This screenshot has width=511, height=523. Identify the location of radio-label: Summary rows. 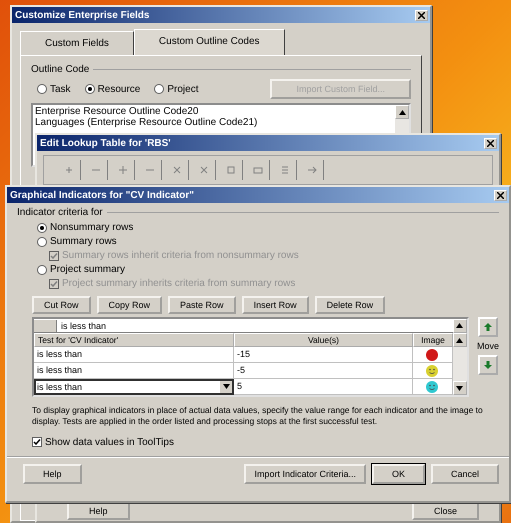
(83, 241).